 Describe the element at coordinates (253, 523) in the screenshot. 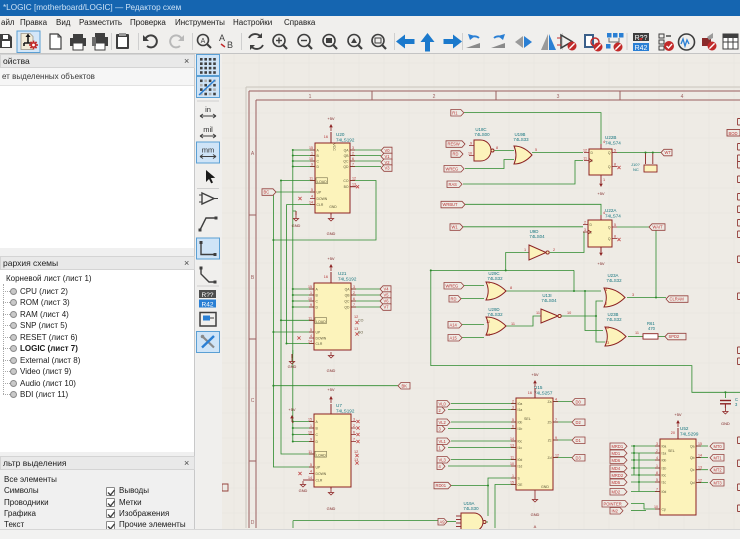

I see `svg-text: D` at that location.